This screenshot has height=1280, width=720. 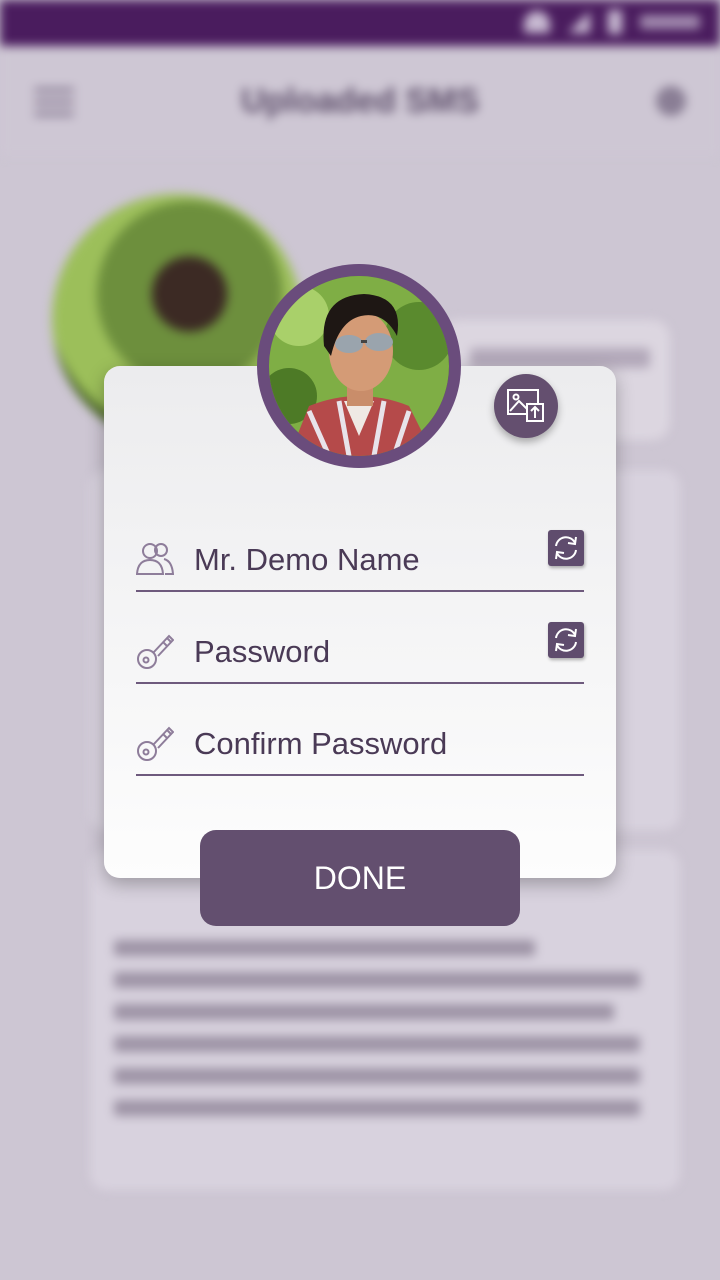 I want to click on password-field: Password, so click(x=360, y=653).